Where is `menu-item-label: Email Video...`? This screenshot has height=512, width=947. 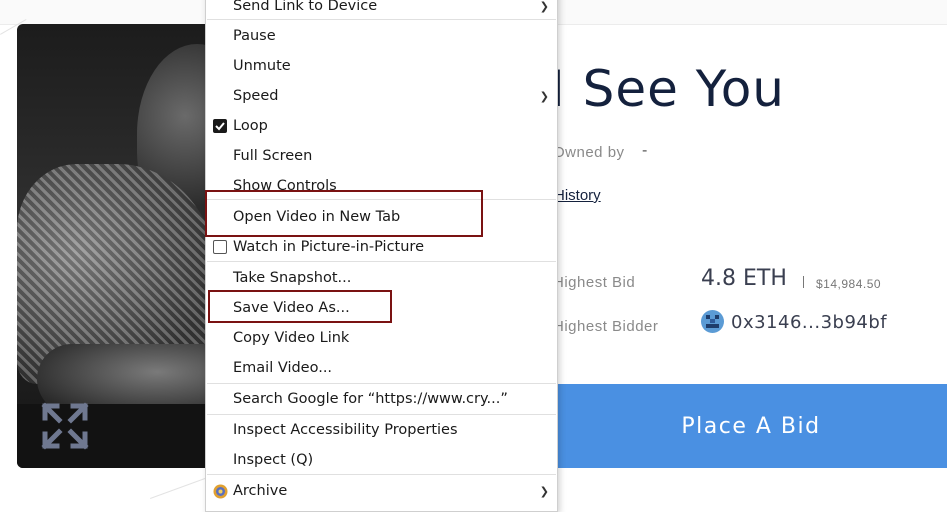
menu-item-label: Email Video... is located at coordinates (283, 368).